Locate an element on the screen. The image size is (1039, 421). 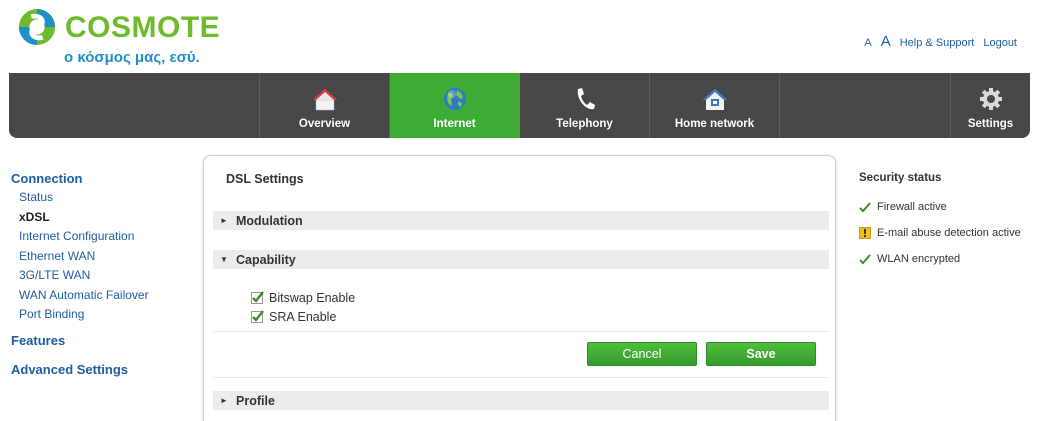
help-support-link: Help & Support is located at coordinates (937, 43).